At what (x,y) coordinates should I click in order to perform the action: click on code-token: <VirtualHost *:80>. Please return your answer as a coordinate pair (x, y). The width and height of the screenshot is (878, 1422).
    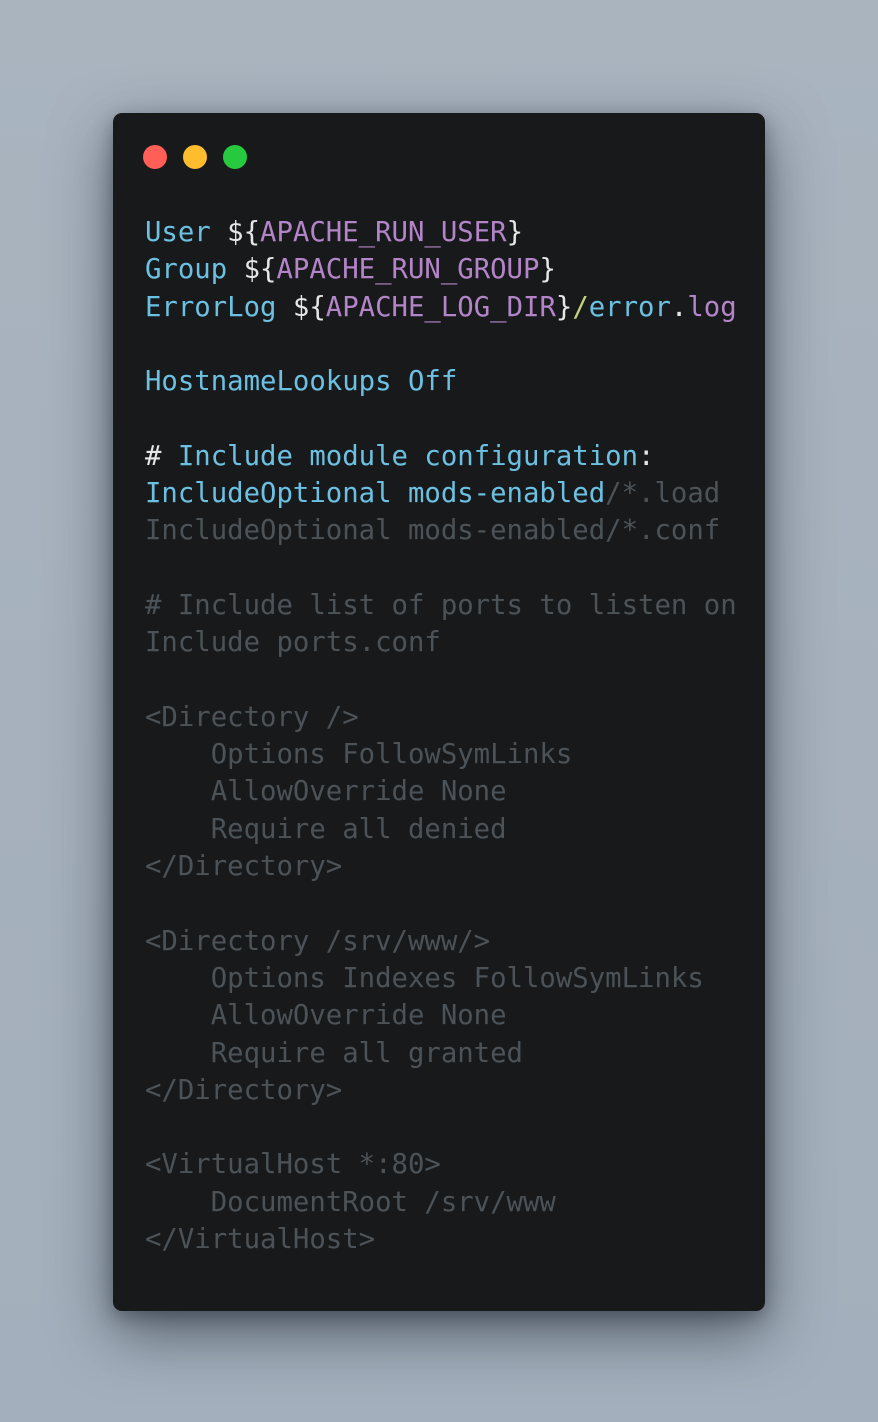
    Looking at the image, I should click on (293, 1165).